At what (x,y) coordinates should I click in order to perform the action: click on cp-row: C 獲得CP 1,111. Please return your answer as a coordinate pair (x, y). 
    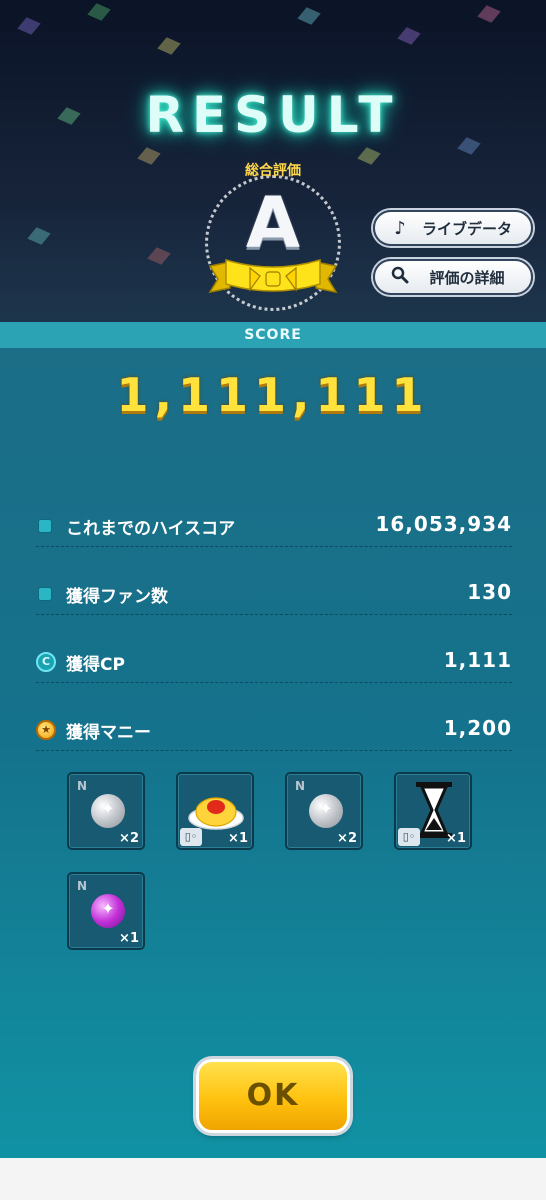
    Looking at the image, I should click on (274, 664).